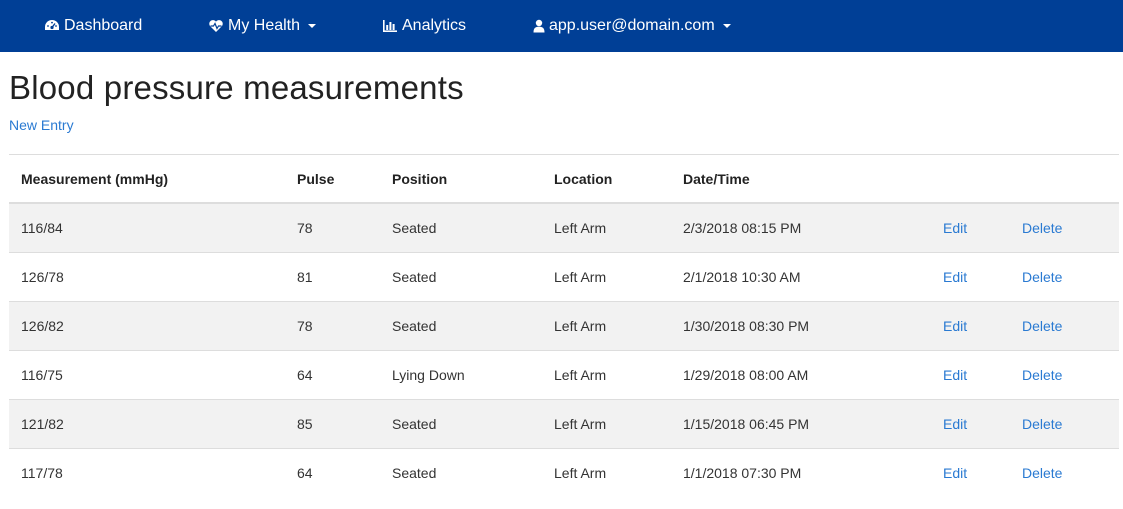 This screenshot has width=1123, height=509. What do you see at coordinates (801, 277) in the screenshot?
I see `cell-datetime: 2/1/2018 10:30 AM` at bounding box center [801, 277].